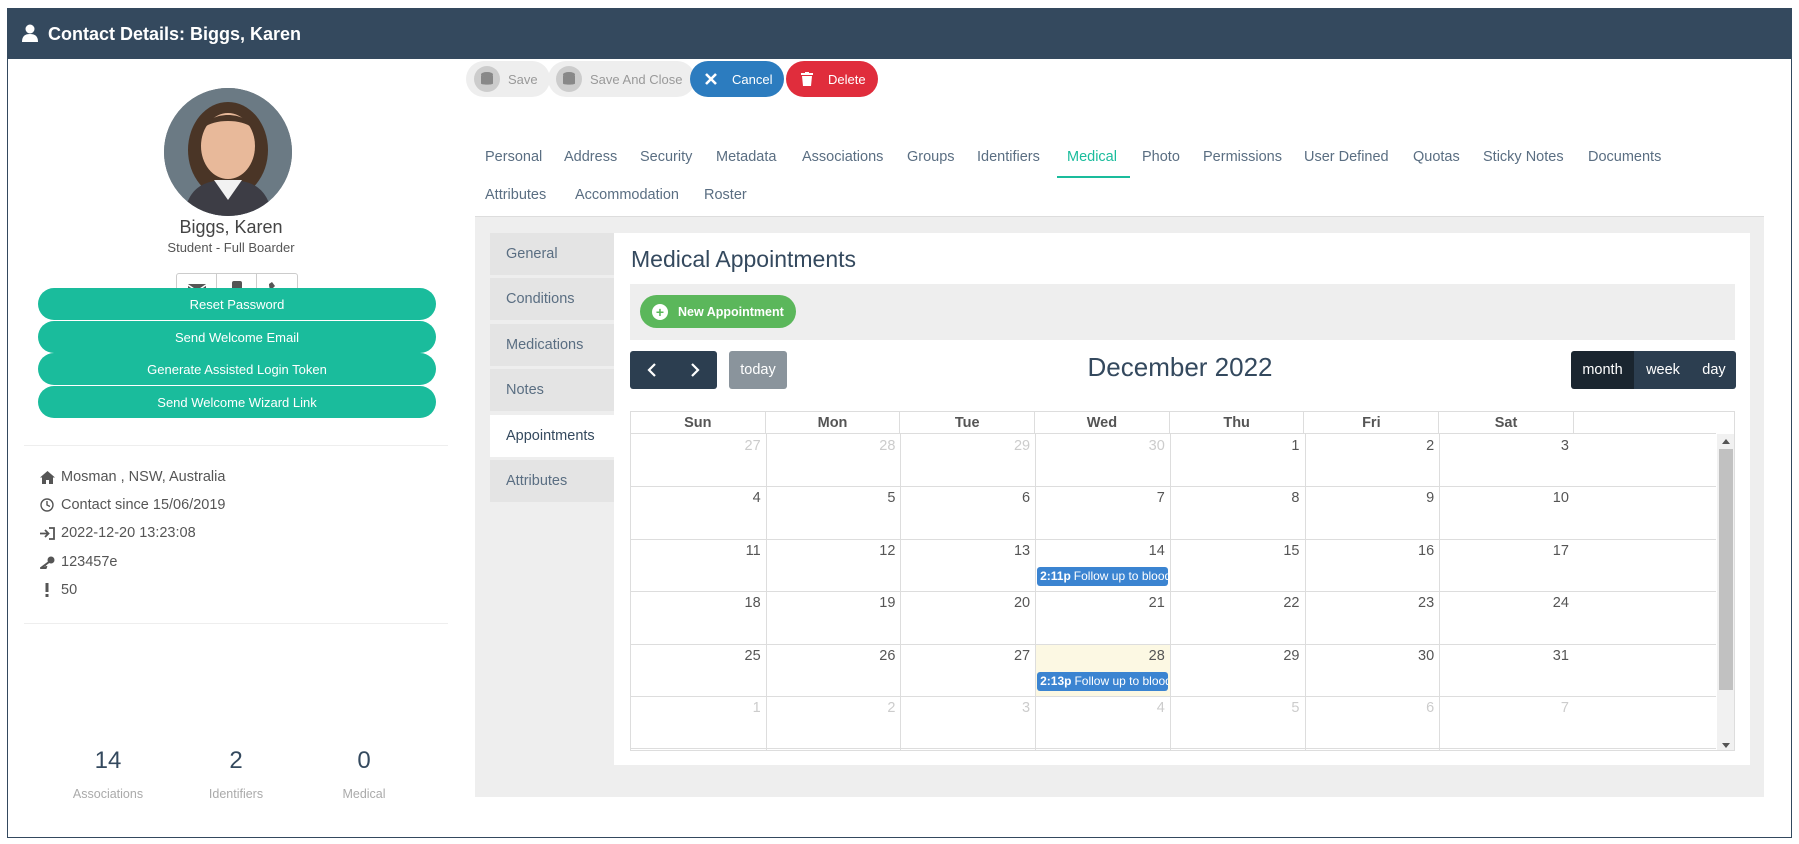 The image size is (1799, 844). Describe the element at coordinates (832, 79) in the screenshot. I see `delete-button: Delete` at that location.